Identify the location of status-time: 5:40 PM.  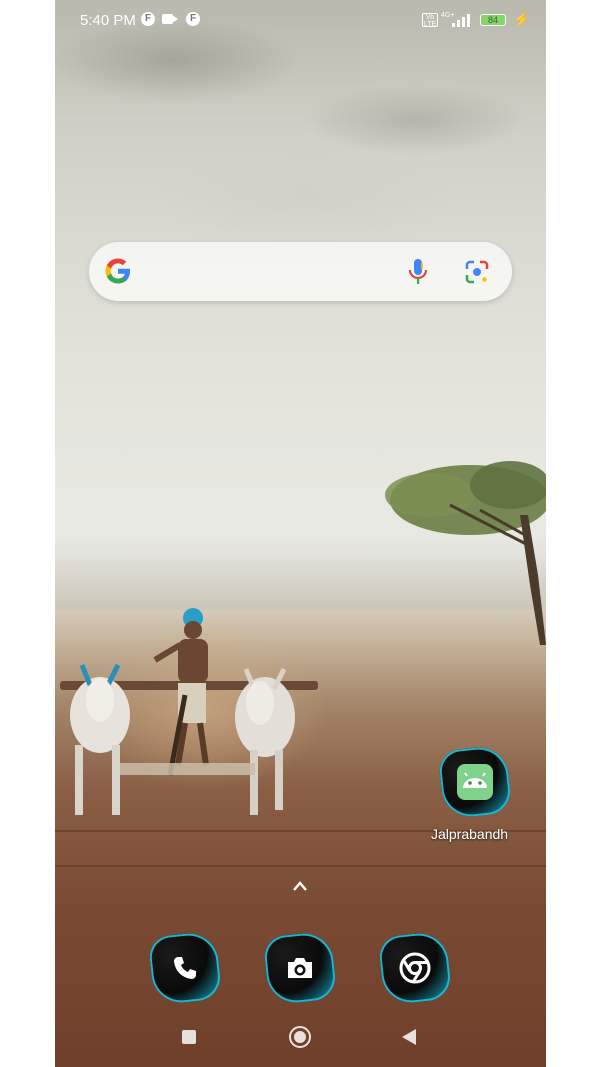
(108, 20).